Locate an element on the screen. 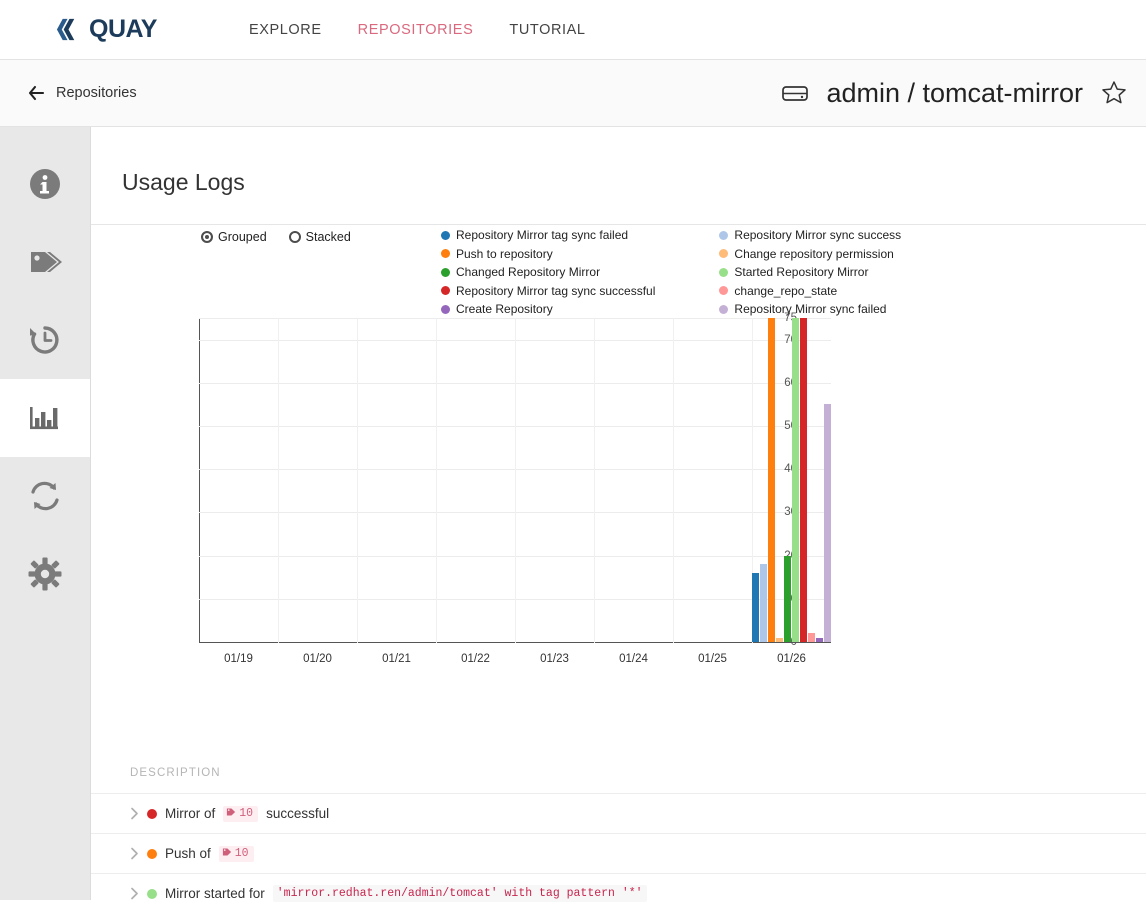 The height and width of the screenshot is (913, 1146). info-circle-icon is located at coordinates (45, 184).